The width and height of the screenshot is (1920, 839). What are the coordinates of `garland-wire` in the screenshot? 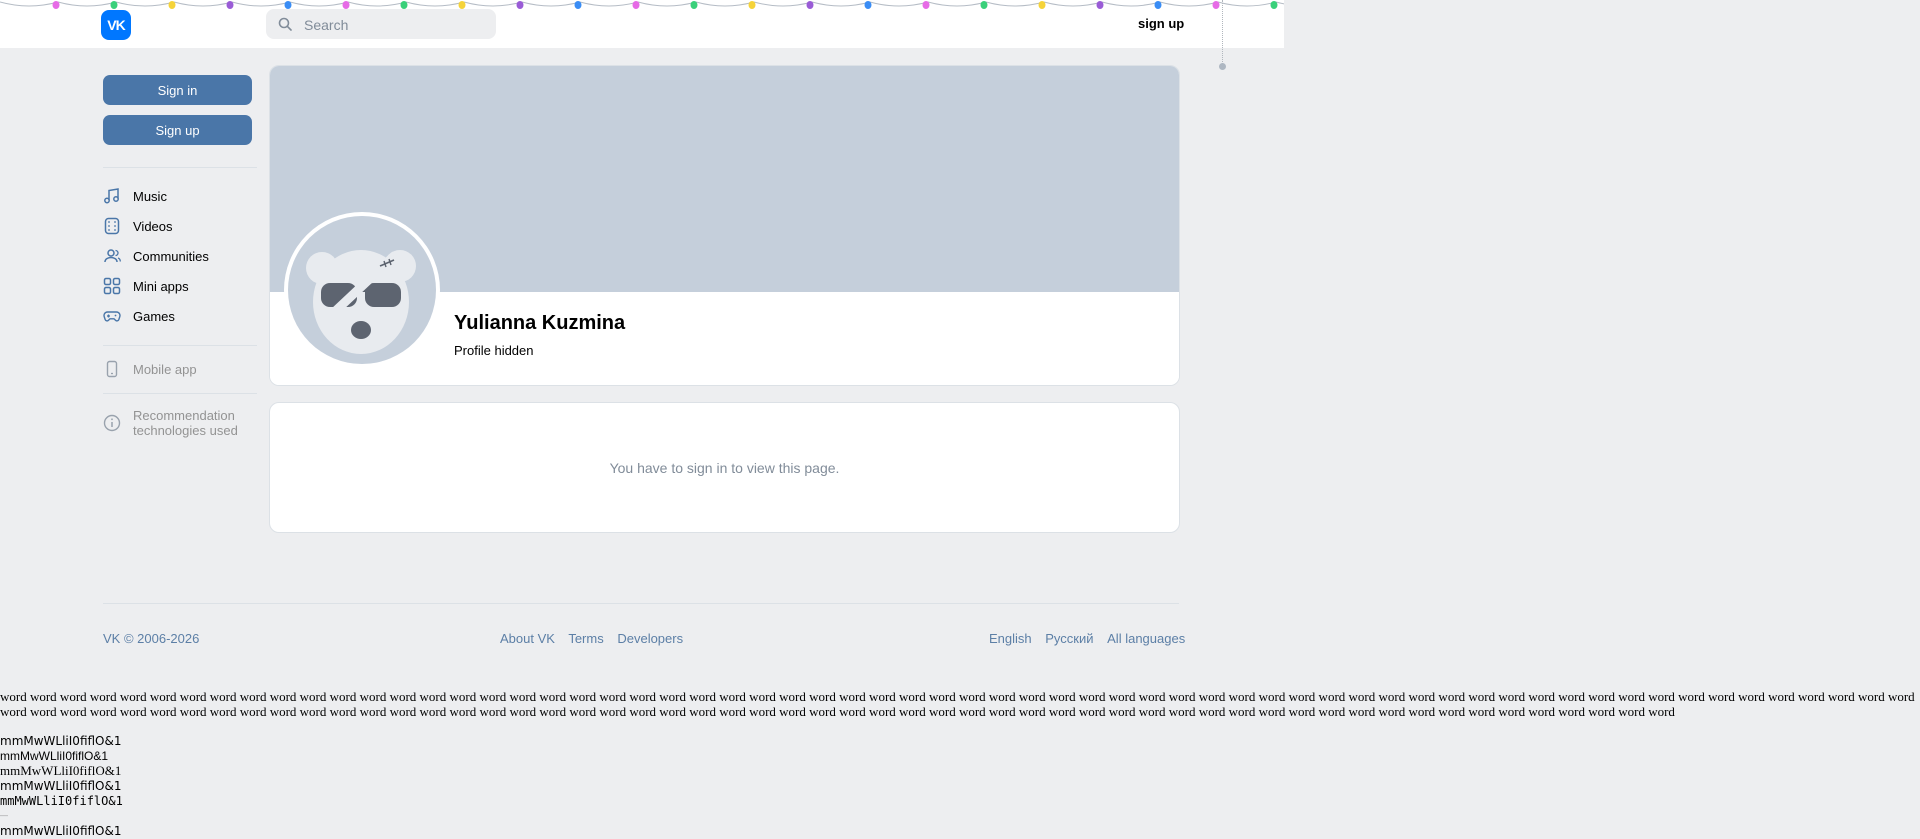 It's located at (642, 4).